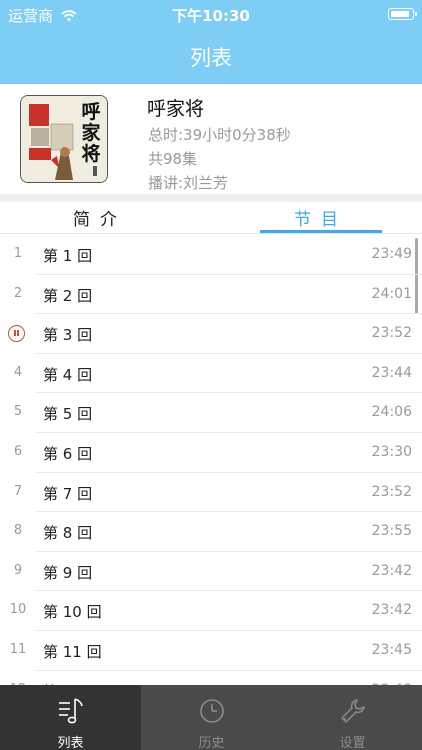 The height and width of the screenshot is (750, 422). I want to click on header: 运营商 下午10:30 列表, so click(211, 42).